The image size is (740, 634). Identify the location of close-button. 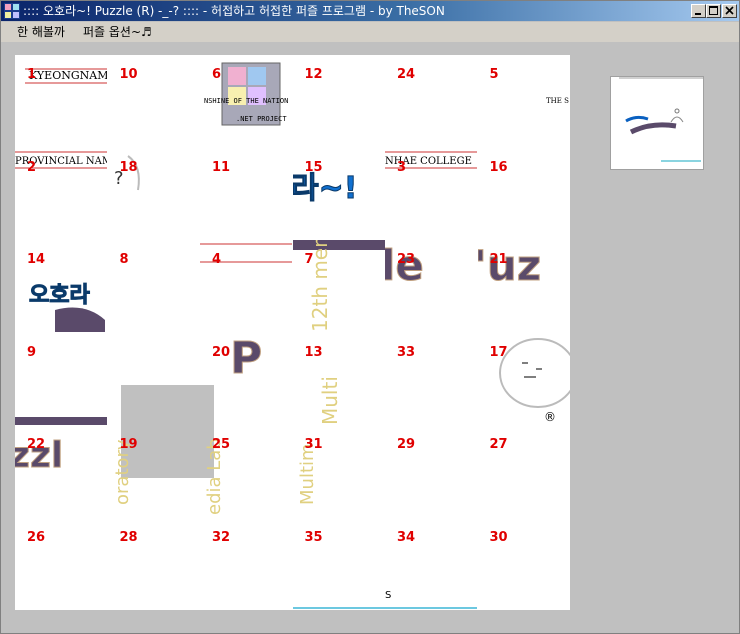
(729, 11).